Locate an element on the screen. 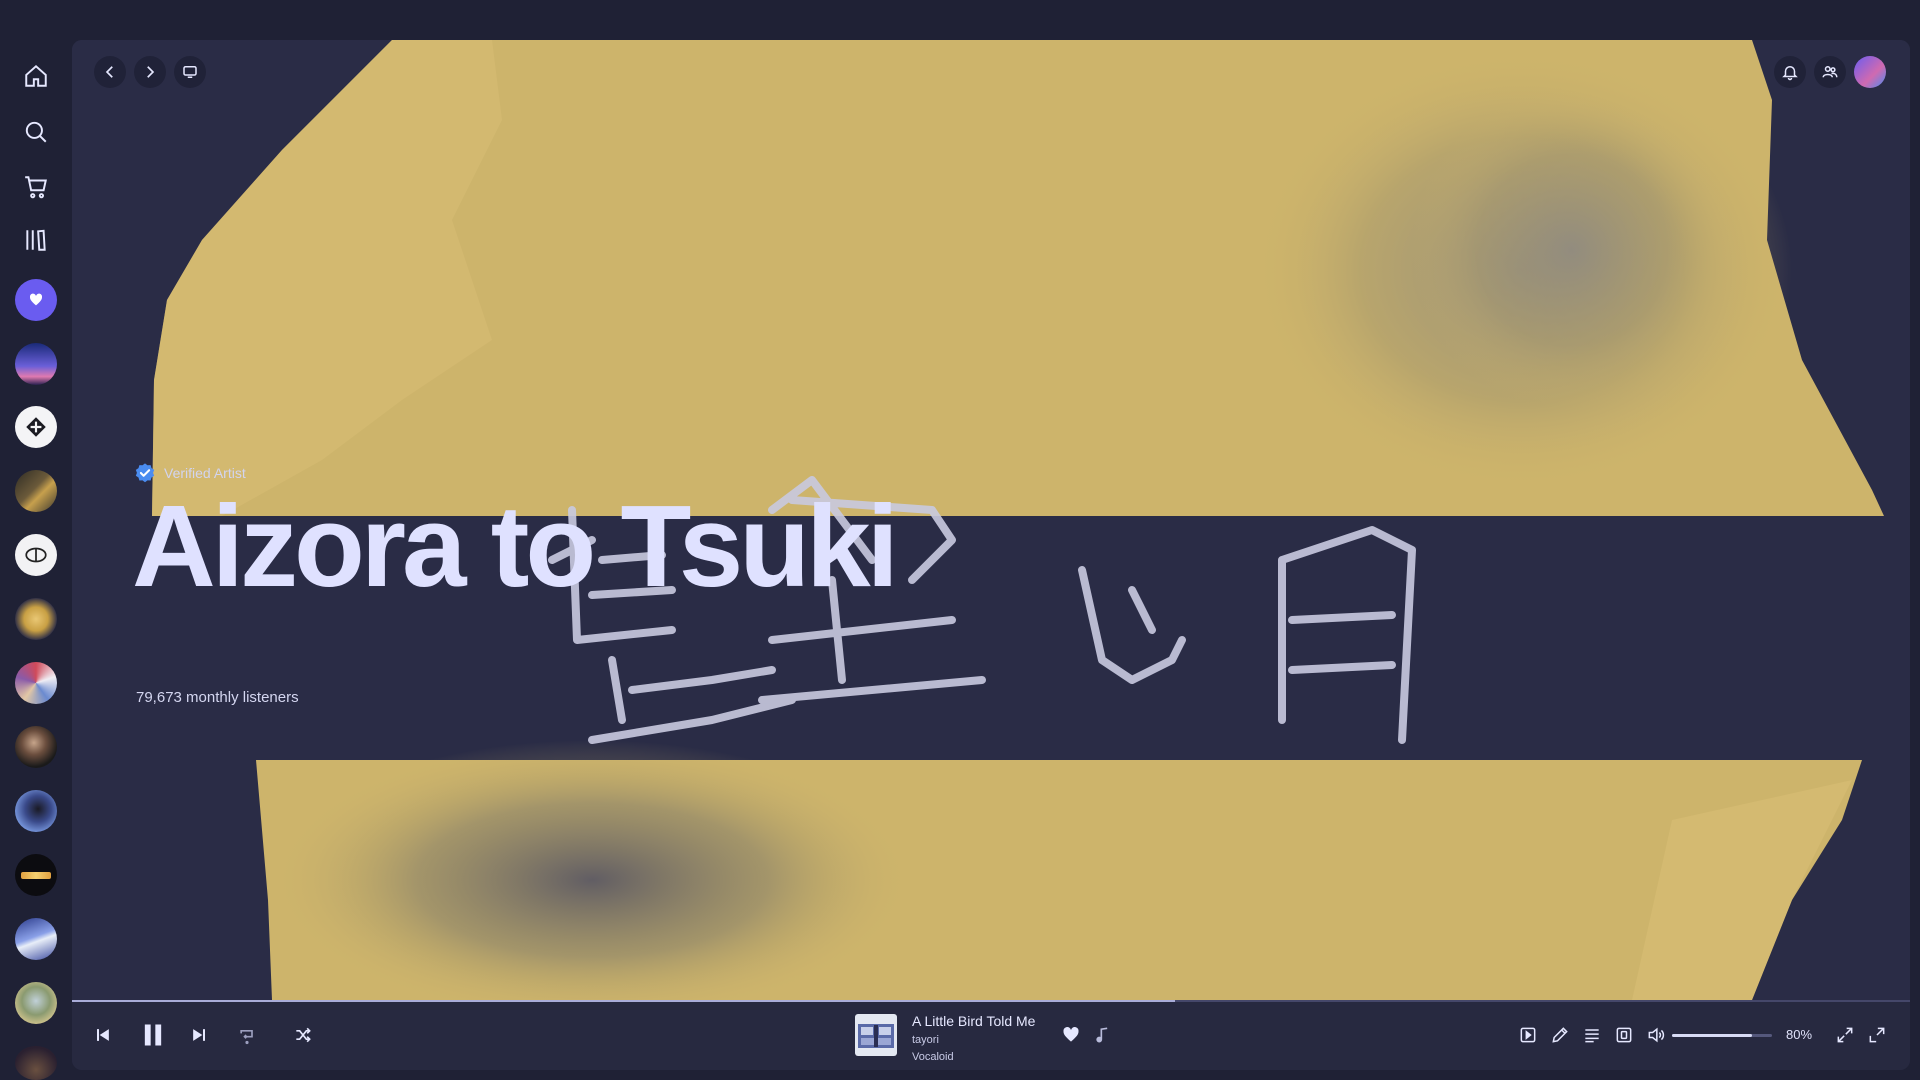 This screenshot has width=1920, height=1080. playlist-2-cover is located at coordinates (36, 427).